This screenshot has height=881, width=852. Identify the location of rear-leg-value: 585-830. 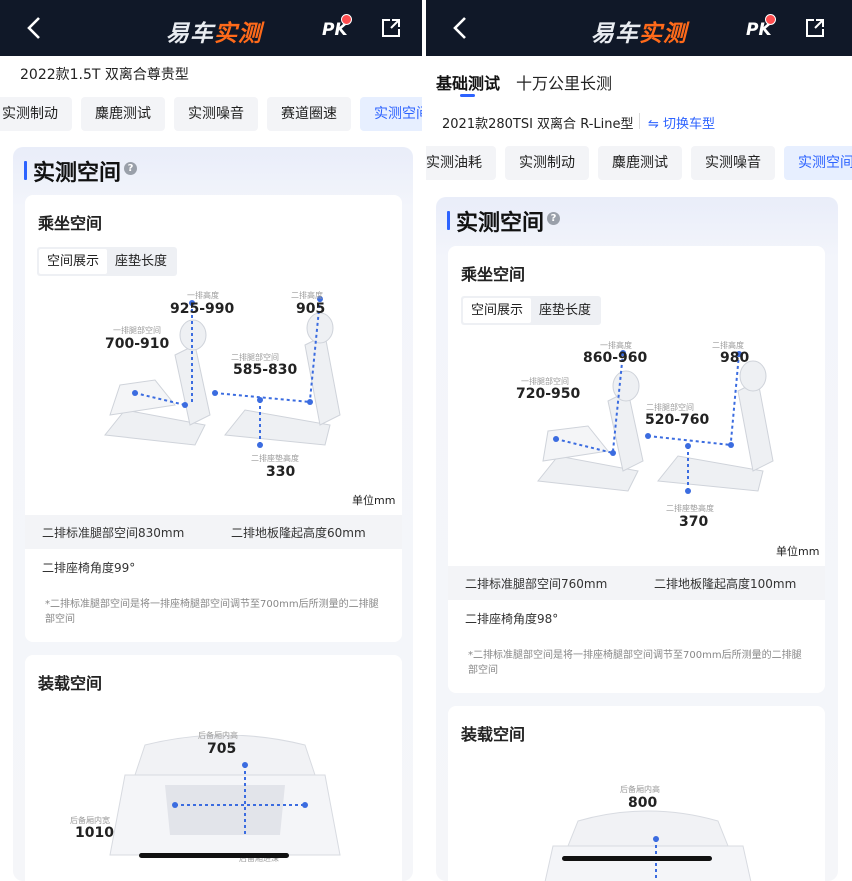
(265, 370).